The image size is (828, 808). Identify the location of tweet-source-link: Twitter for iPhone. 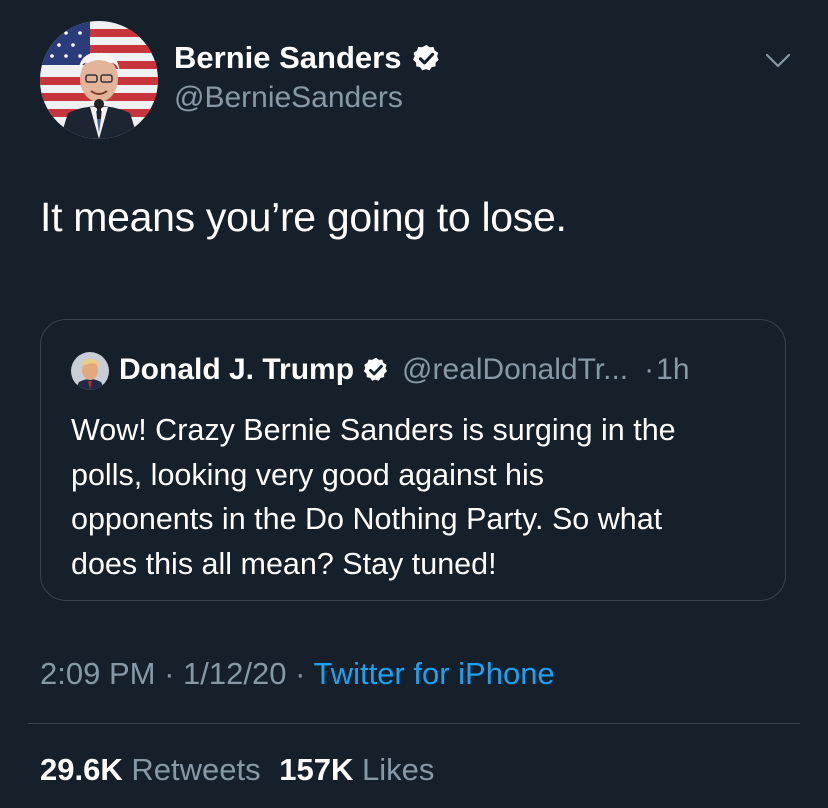
(433, 673).